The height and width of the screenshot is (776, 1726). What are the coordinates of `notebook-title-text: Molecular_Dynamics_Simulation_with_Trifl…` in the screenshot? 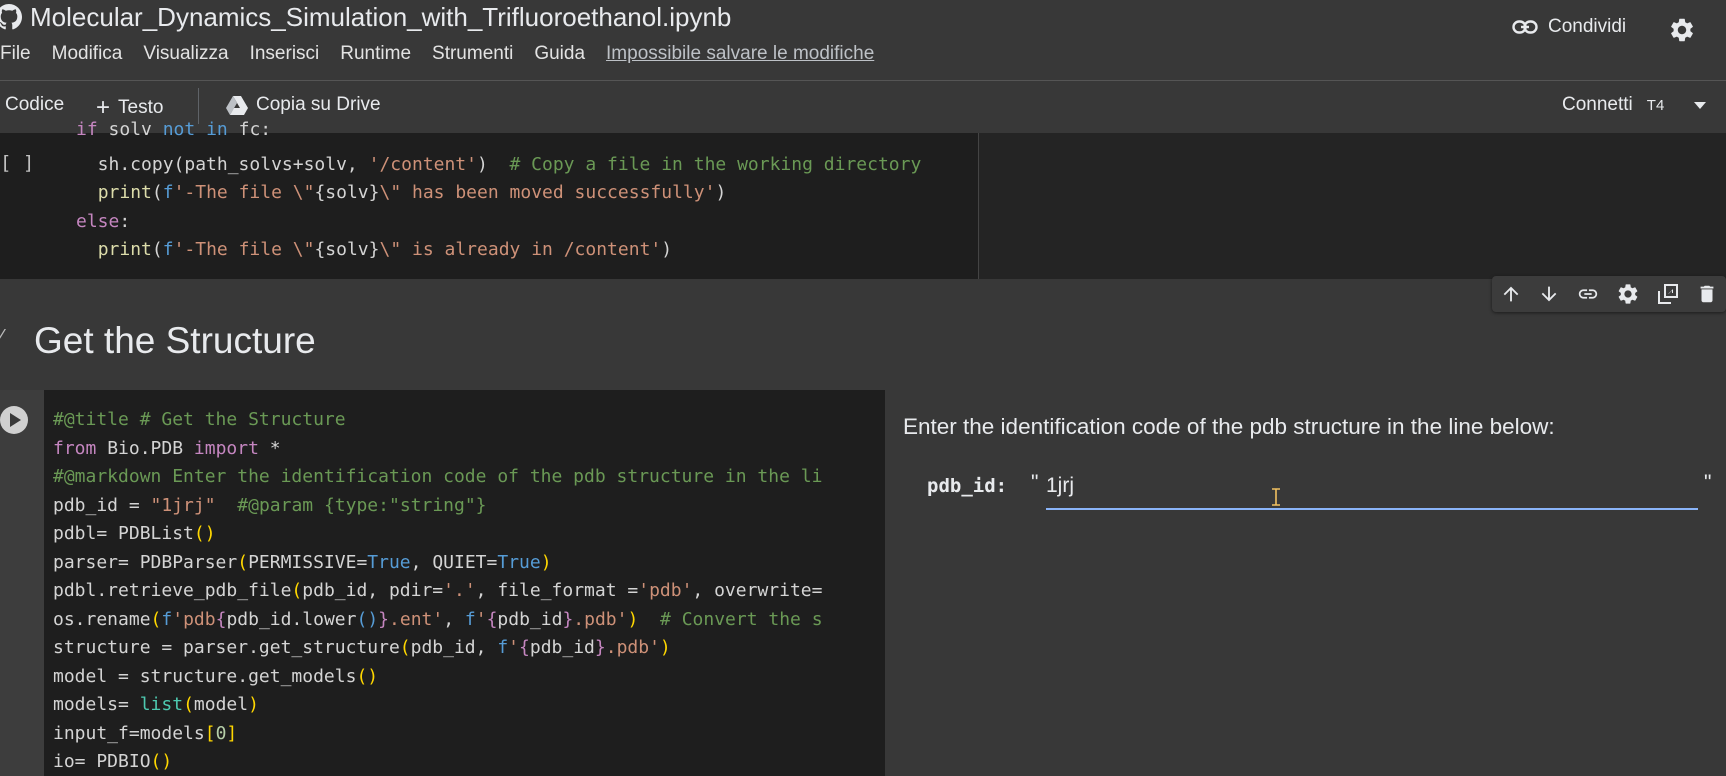 It's located at (381, 16).